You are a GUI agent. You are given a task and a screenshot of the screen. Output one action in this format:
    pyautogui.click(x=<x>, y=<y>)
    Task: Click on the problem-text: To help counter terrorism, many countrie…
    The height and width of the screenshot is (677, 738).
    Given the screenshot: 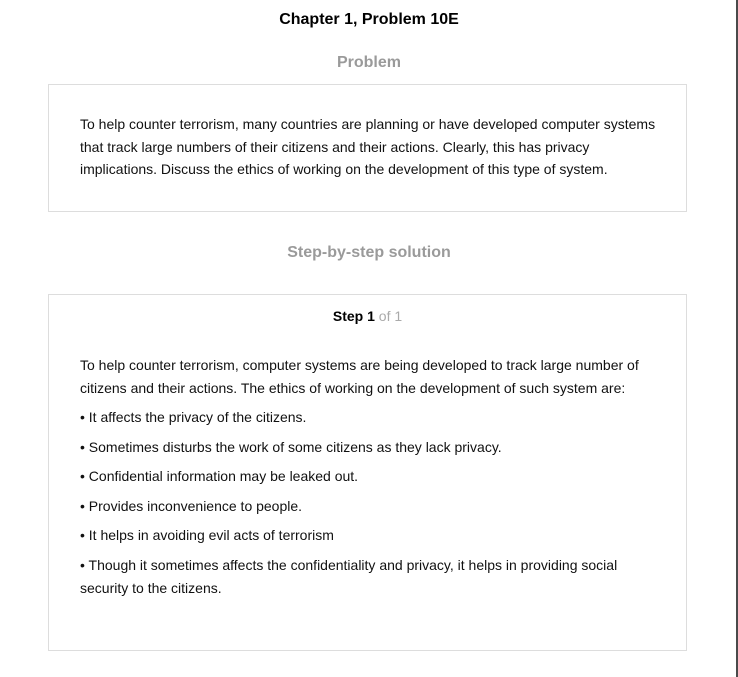 What is the action you would take?
    pyautogui.click(x=368, y=146)
    